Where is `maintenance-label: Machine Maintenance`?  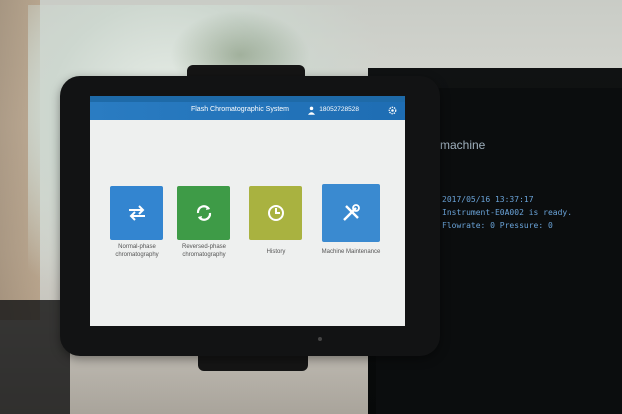 maintenance-label: Machine Maintenance is located at coordinates (351, 252).